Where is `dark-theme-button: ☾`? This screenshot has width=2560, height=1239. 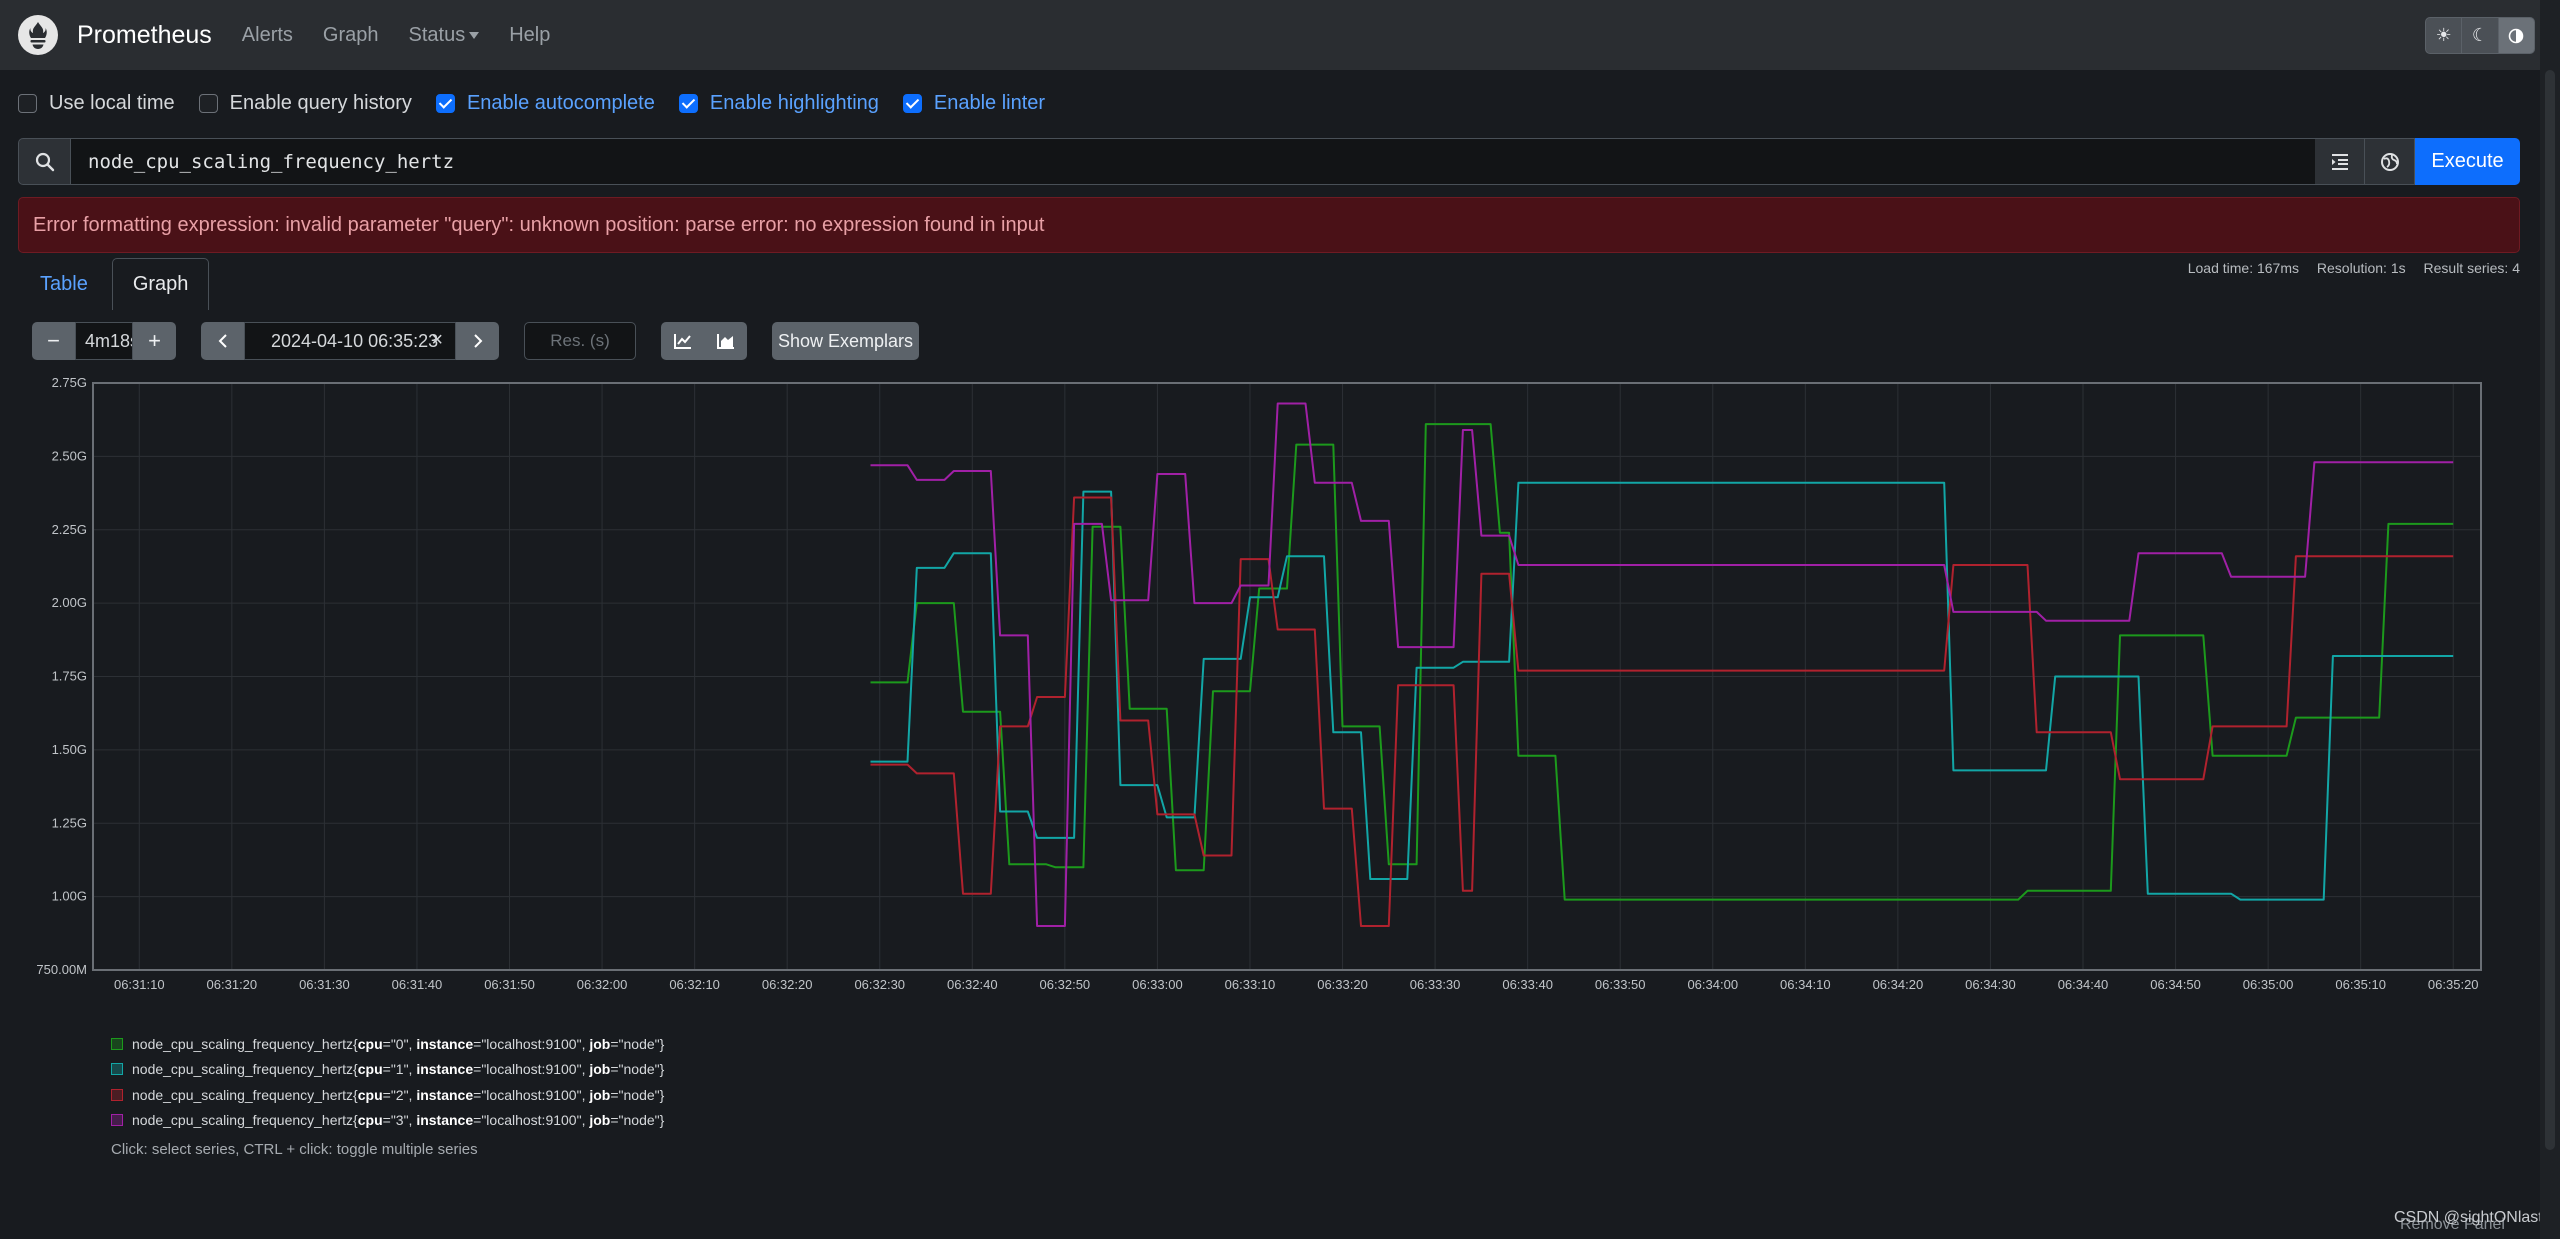
dark-theme-button: ☾ is located at coordinates (2480, 35).